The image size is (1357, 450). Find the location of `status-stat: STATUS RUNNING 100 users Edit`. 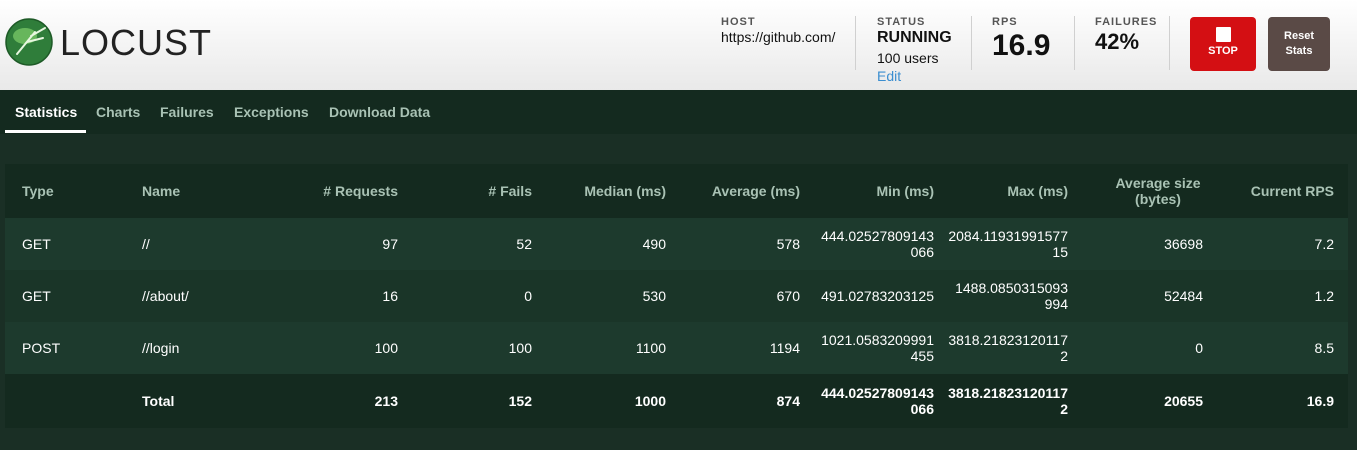

status-stat: STATUS RUNNING 100 users Edit is located at coordinates (914, 50).